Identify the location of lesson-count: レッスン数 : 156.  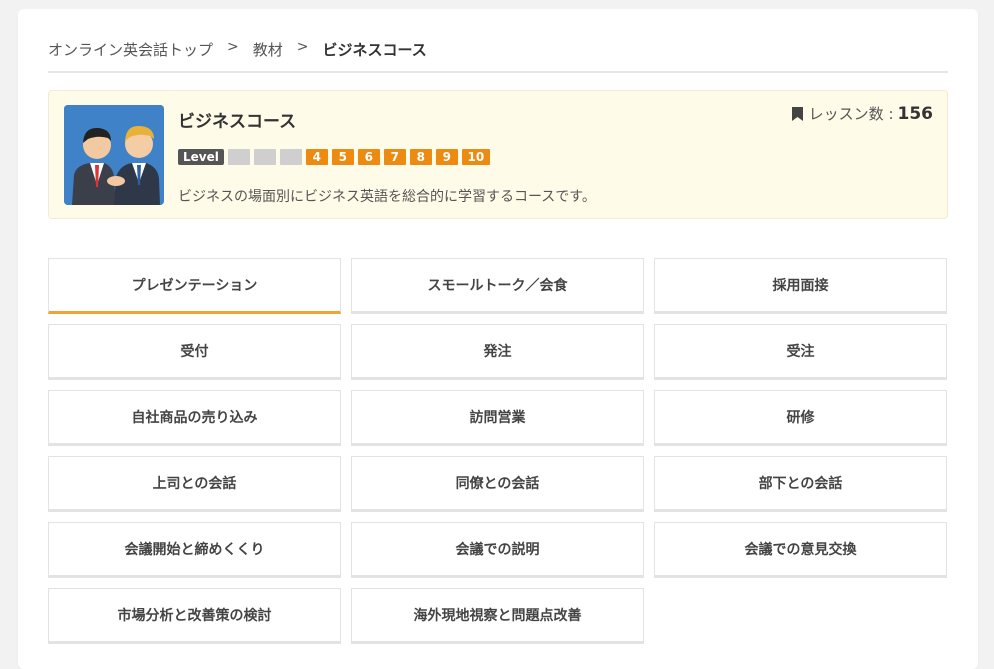
(862, 113).